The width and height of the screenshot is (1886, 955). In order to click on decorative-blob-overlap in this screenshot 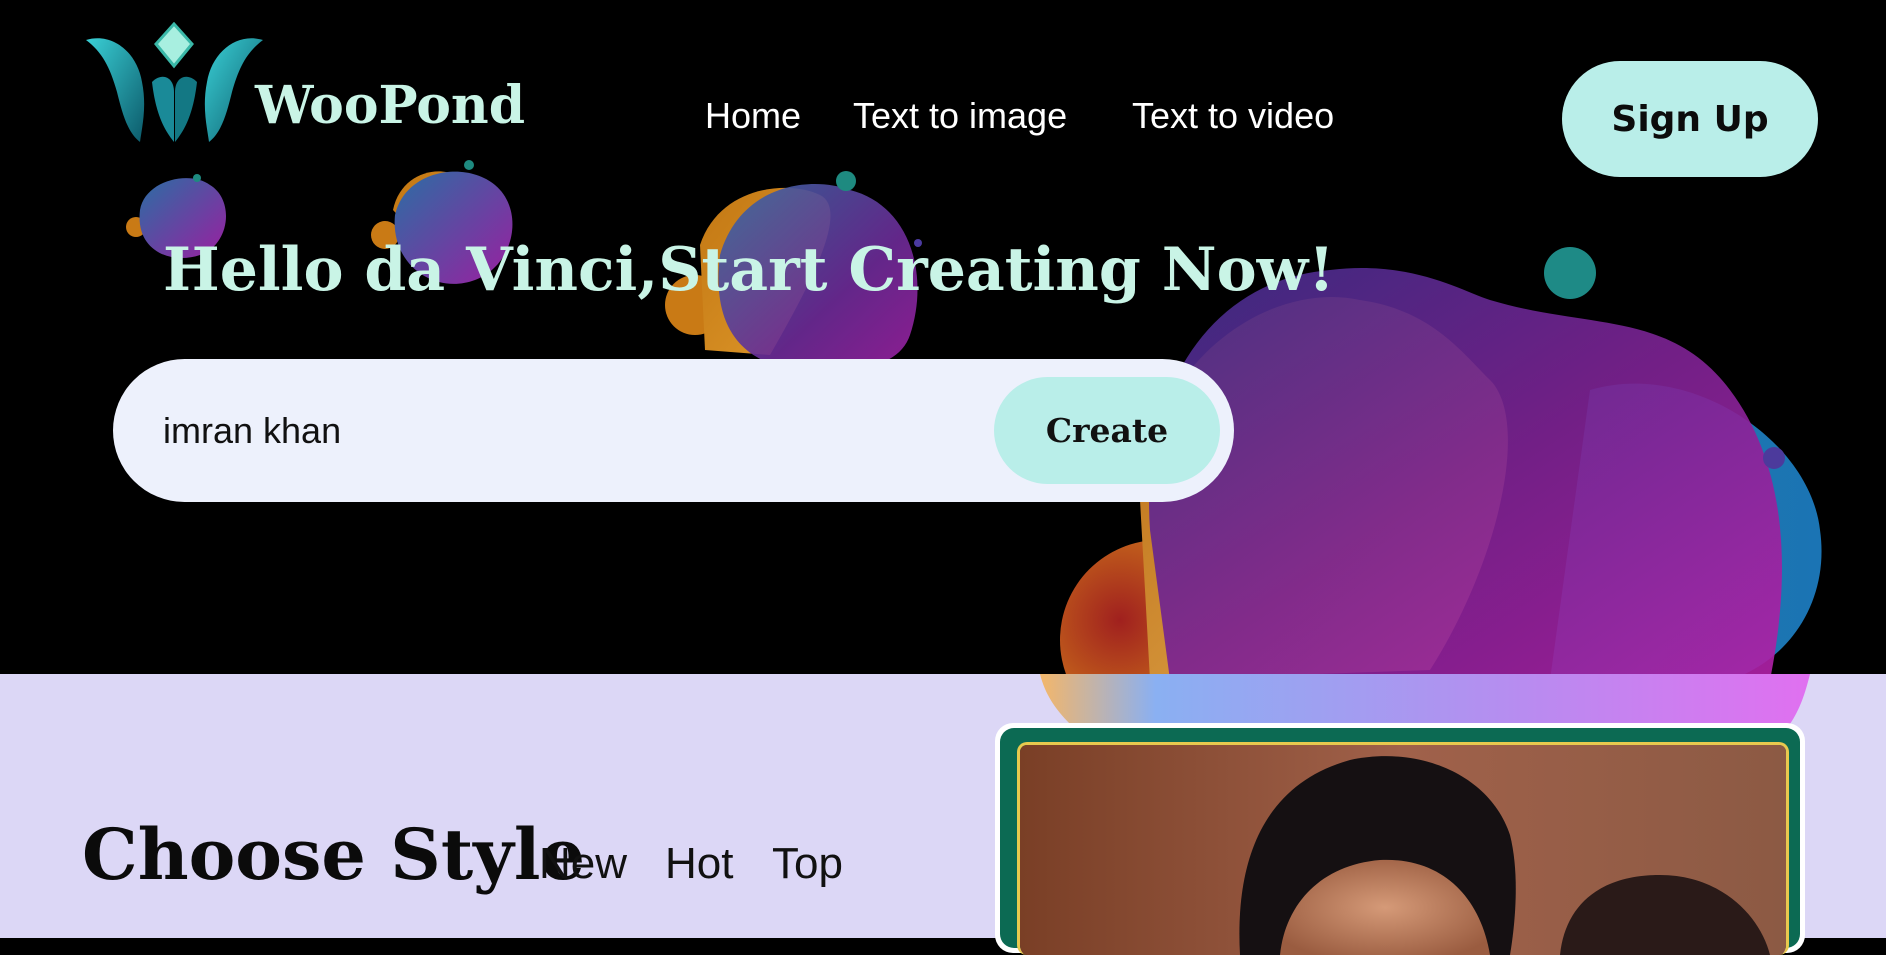, I will do `click(1430, 699)`.